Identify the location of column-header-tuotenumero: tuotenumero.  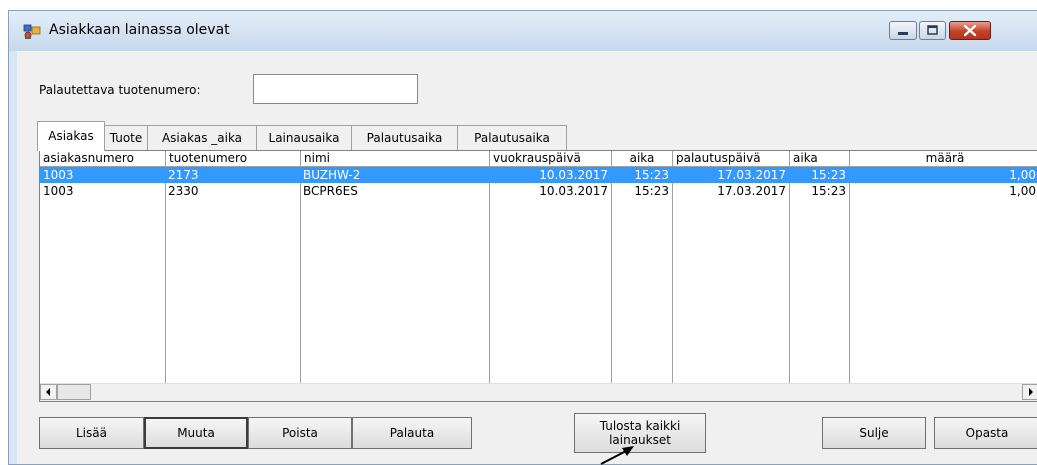
(233, 159).